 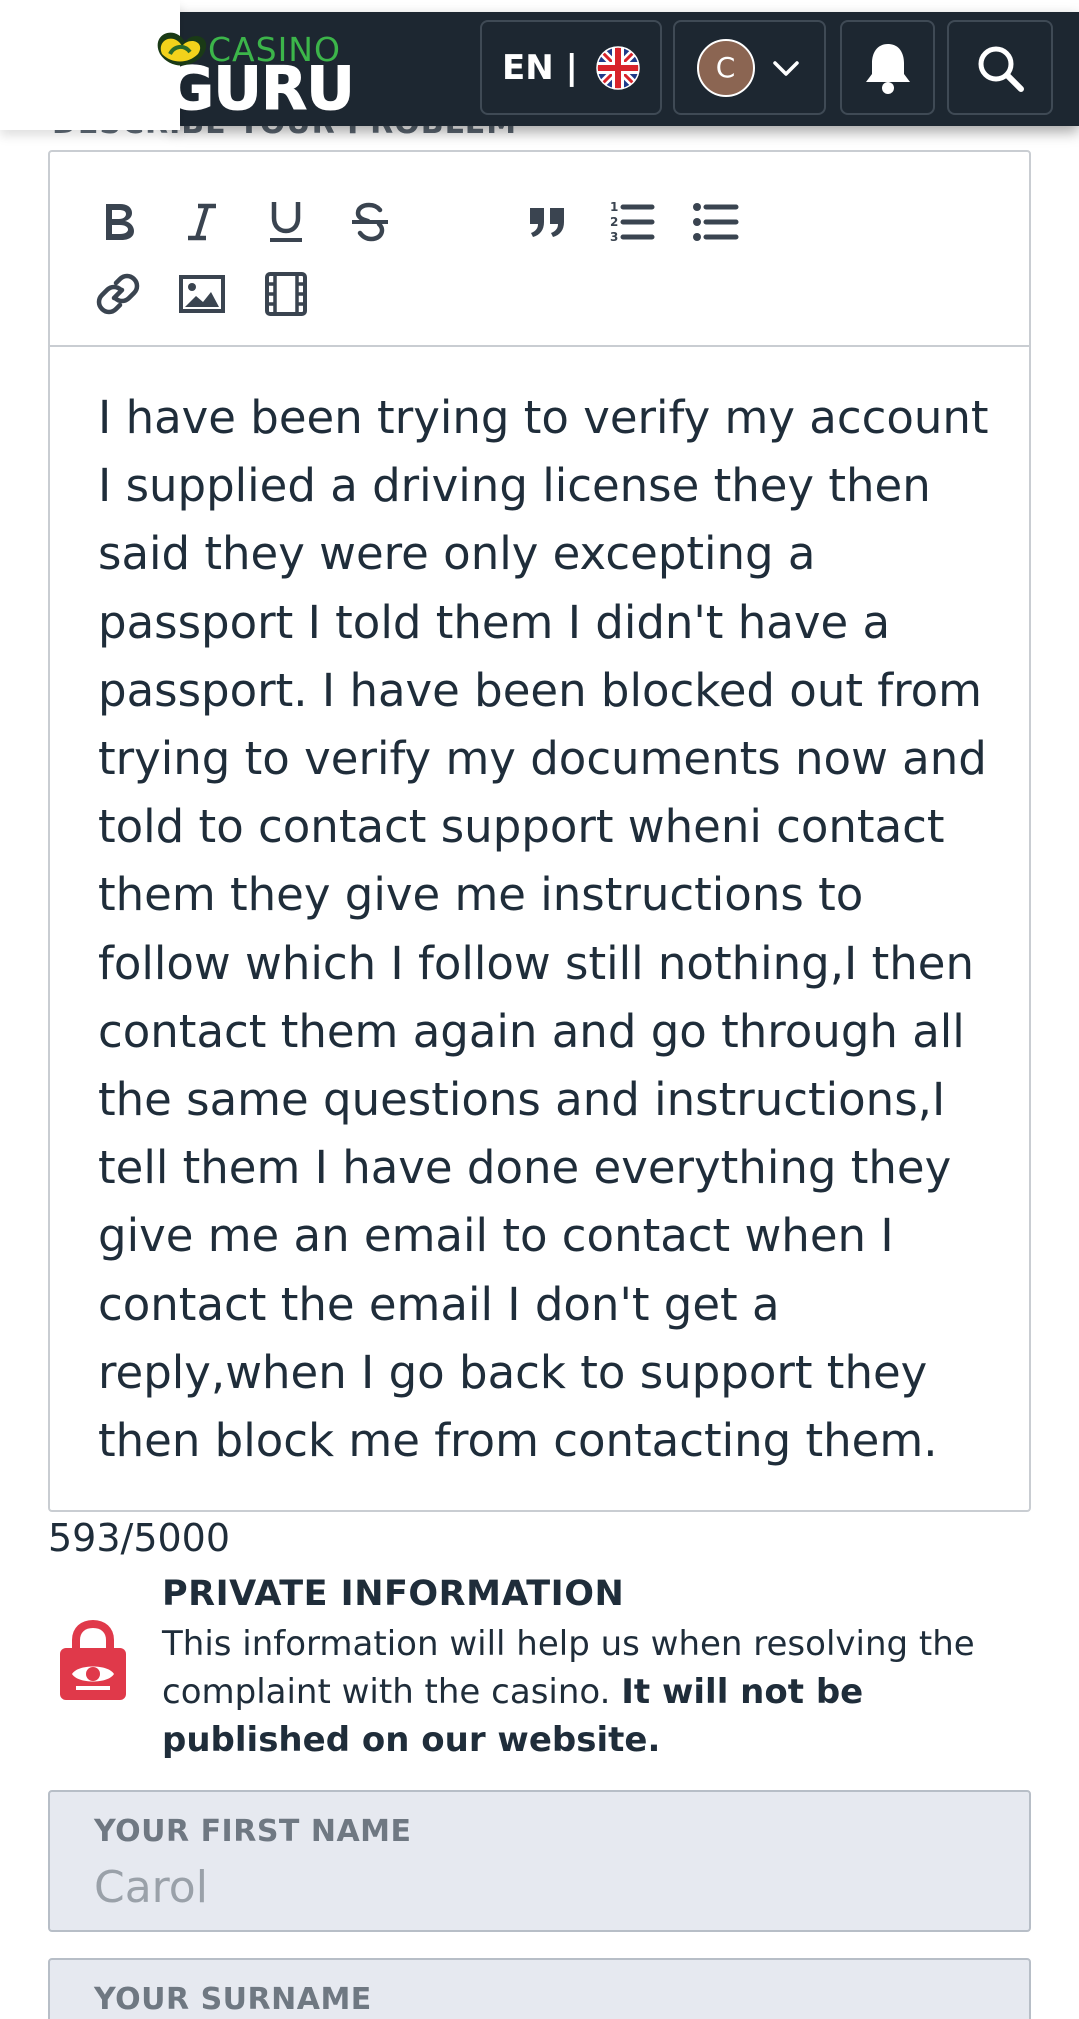 I want to click on strikethrough-button, so click(x=370, y=222).